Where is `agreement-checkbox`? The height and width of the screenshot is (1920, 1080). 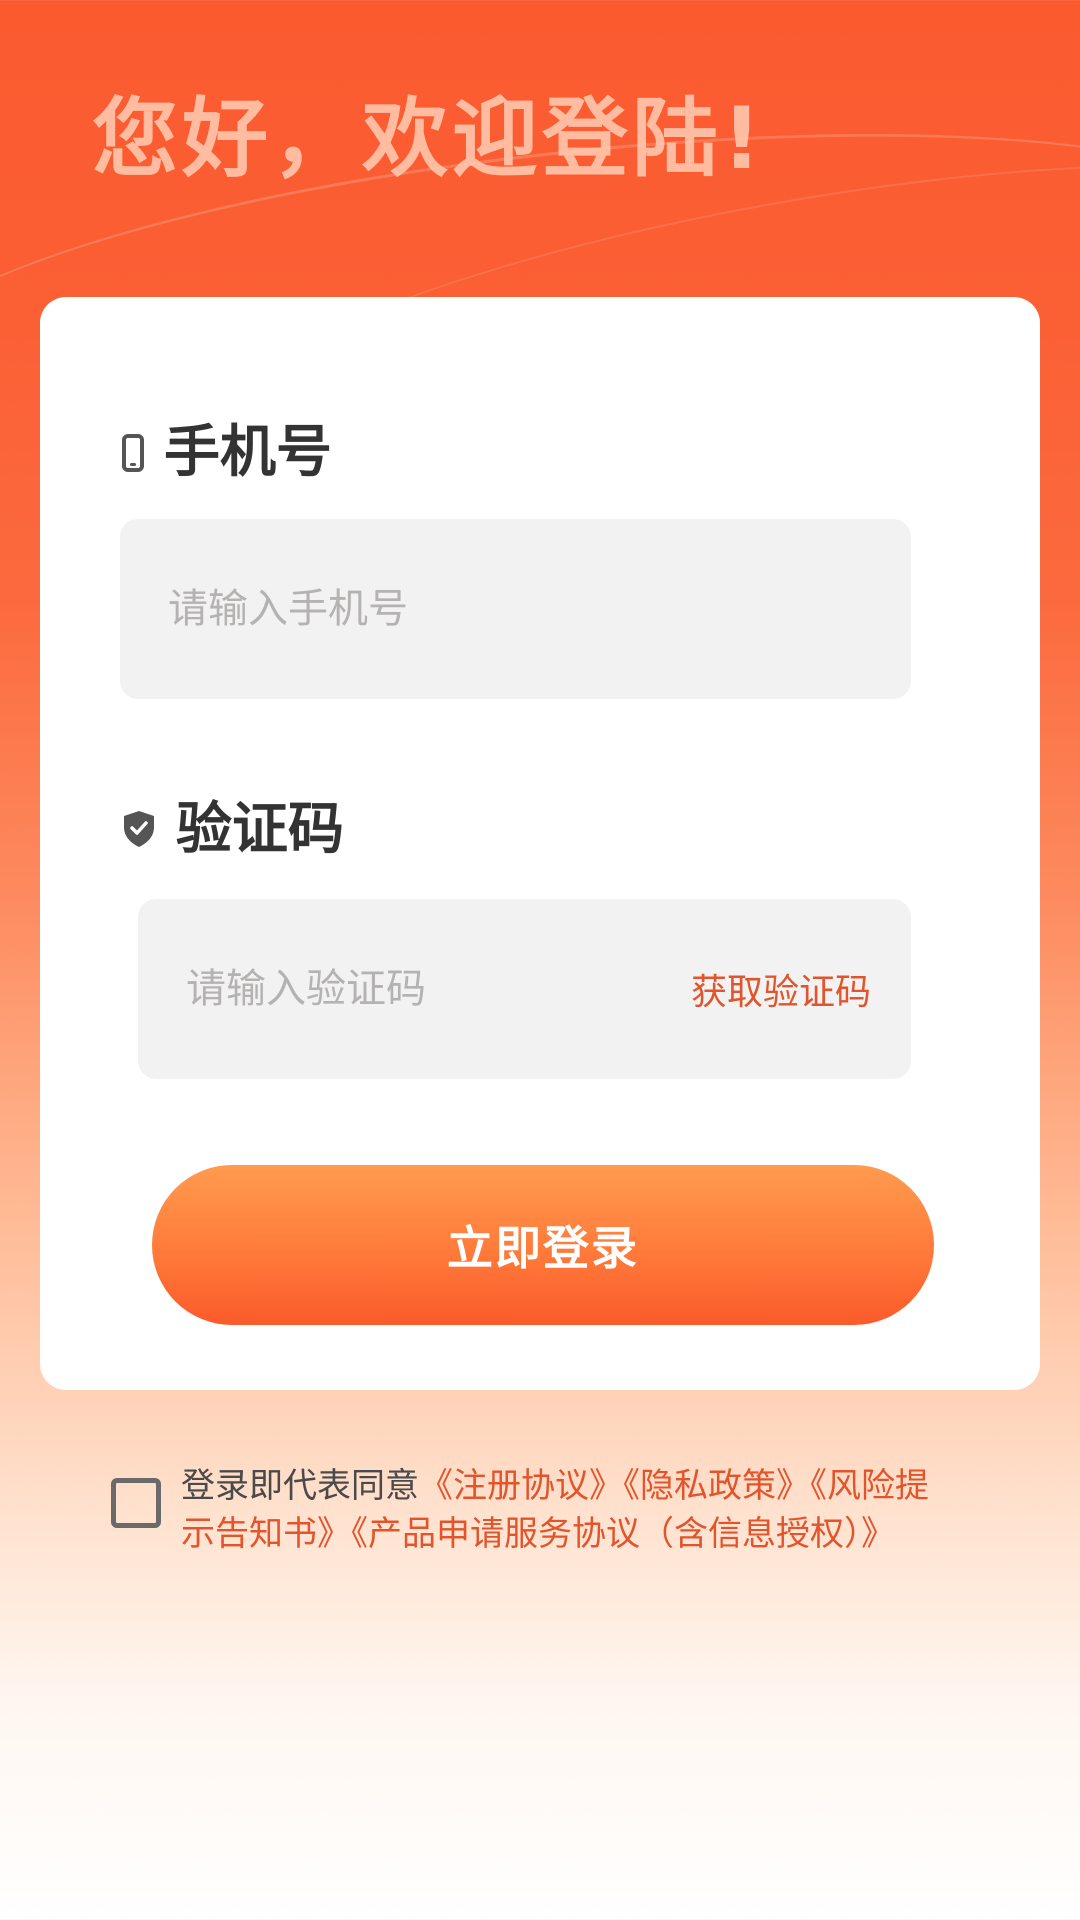 agreement-checkbox is located at coordinates (136, 1503).